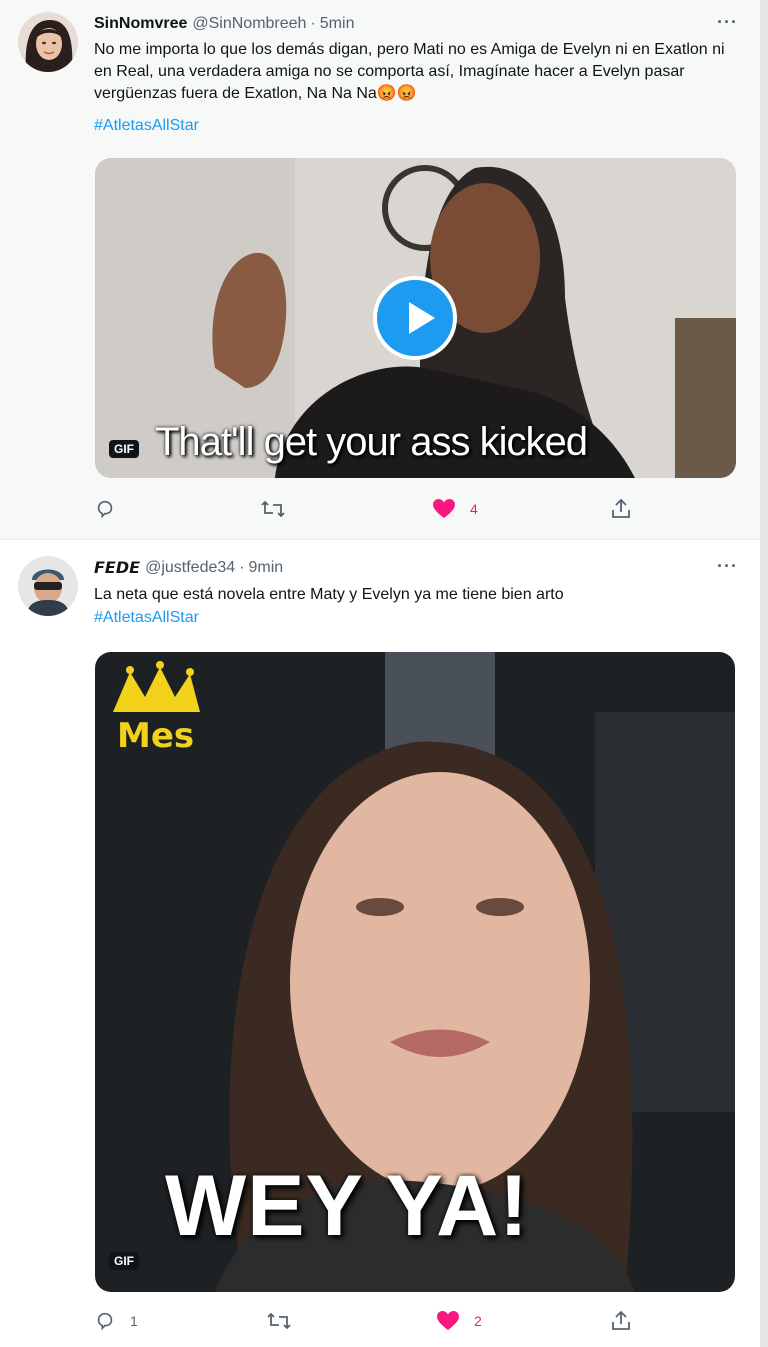  I want to click on author-name: 𝙁𝙀𝘿𝙀, so click(117, 568).